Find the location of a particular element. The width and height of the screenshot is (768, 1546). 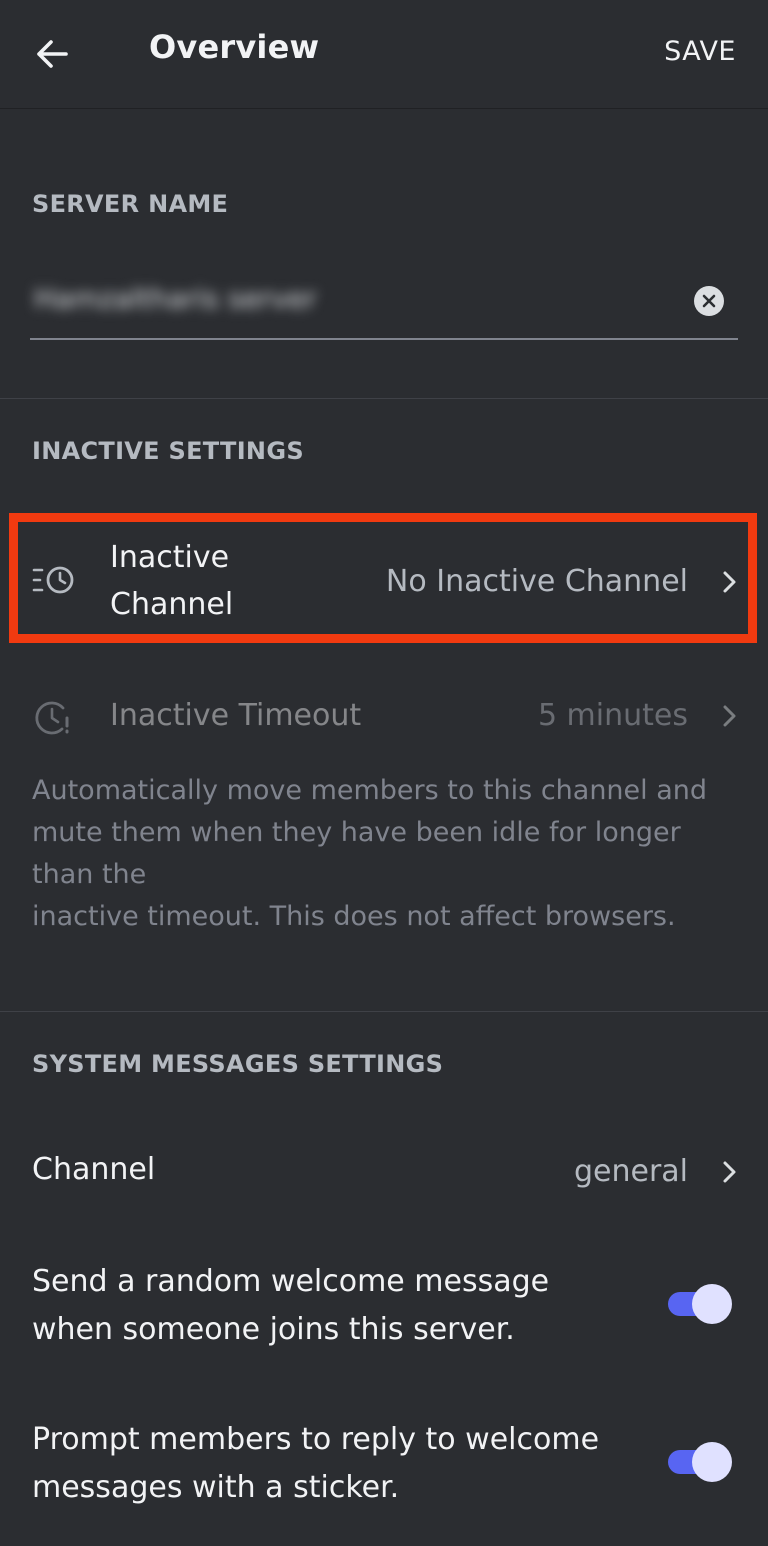

welcome-message-toggle is located at coordinates (700, 1304).